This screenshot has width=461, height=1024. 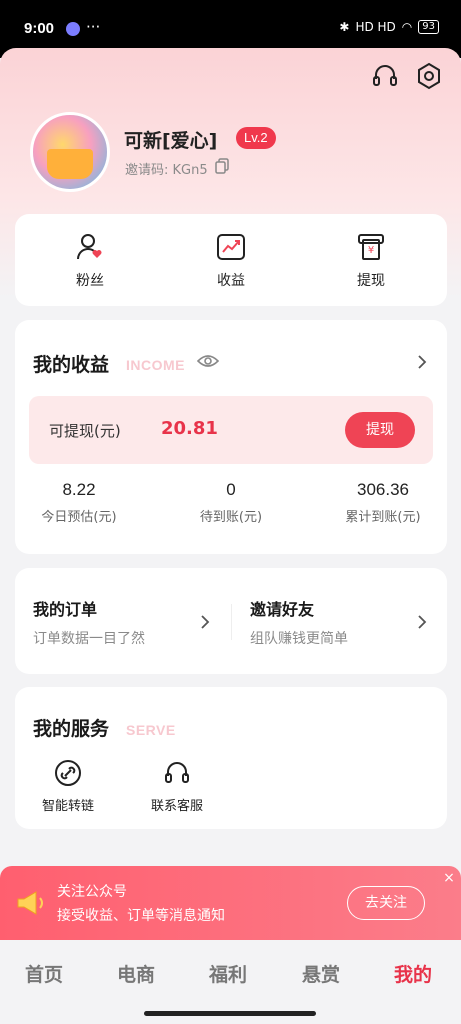 What do you see at coordinates (407, 76) in the screenshot?
I see `top-actions` at bounding box center [407, 76].